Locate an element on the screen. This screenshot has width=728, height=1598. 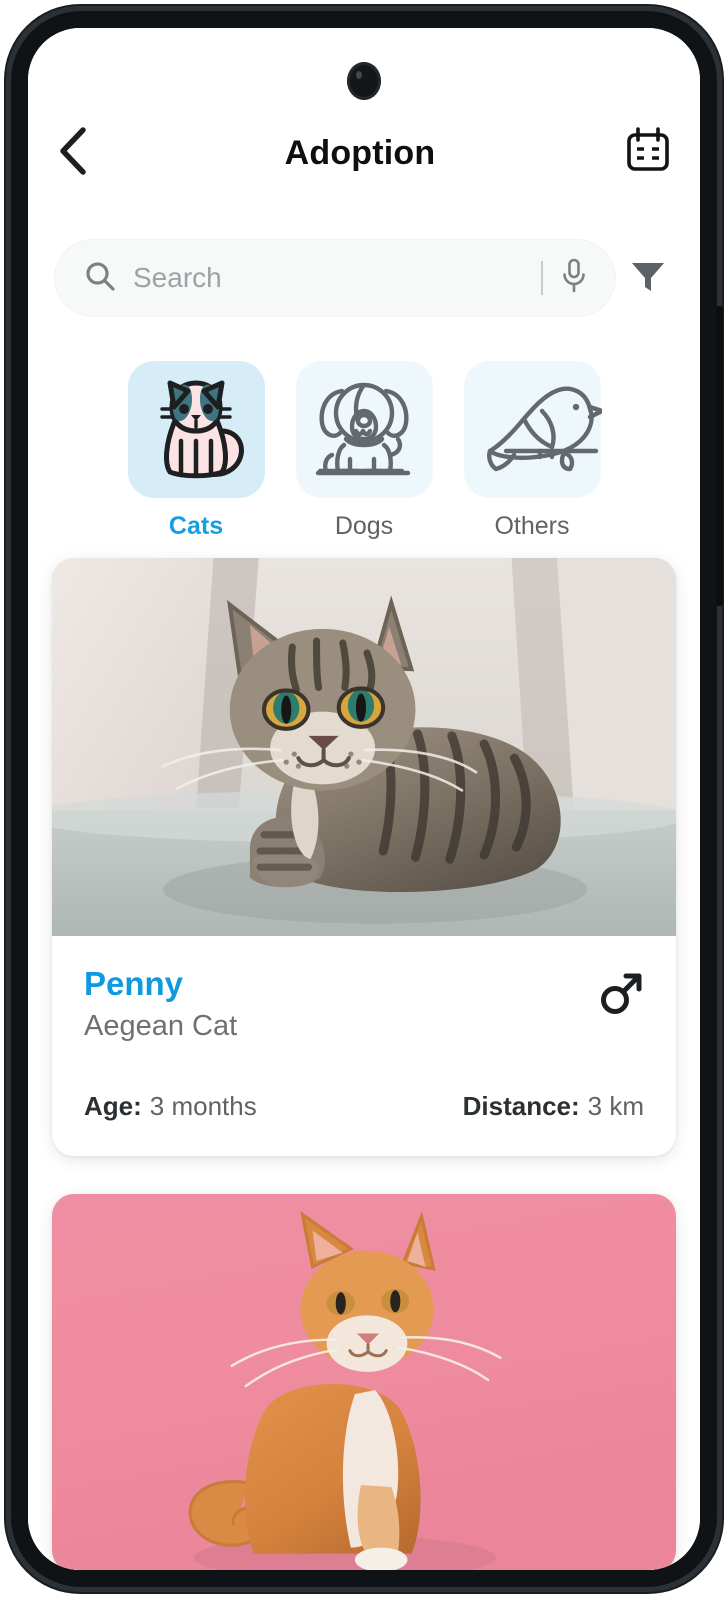
pet-distance-label: Distance: is located at coordinates (521, 1106).